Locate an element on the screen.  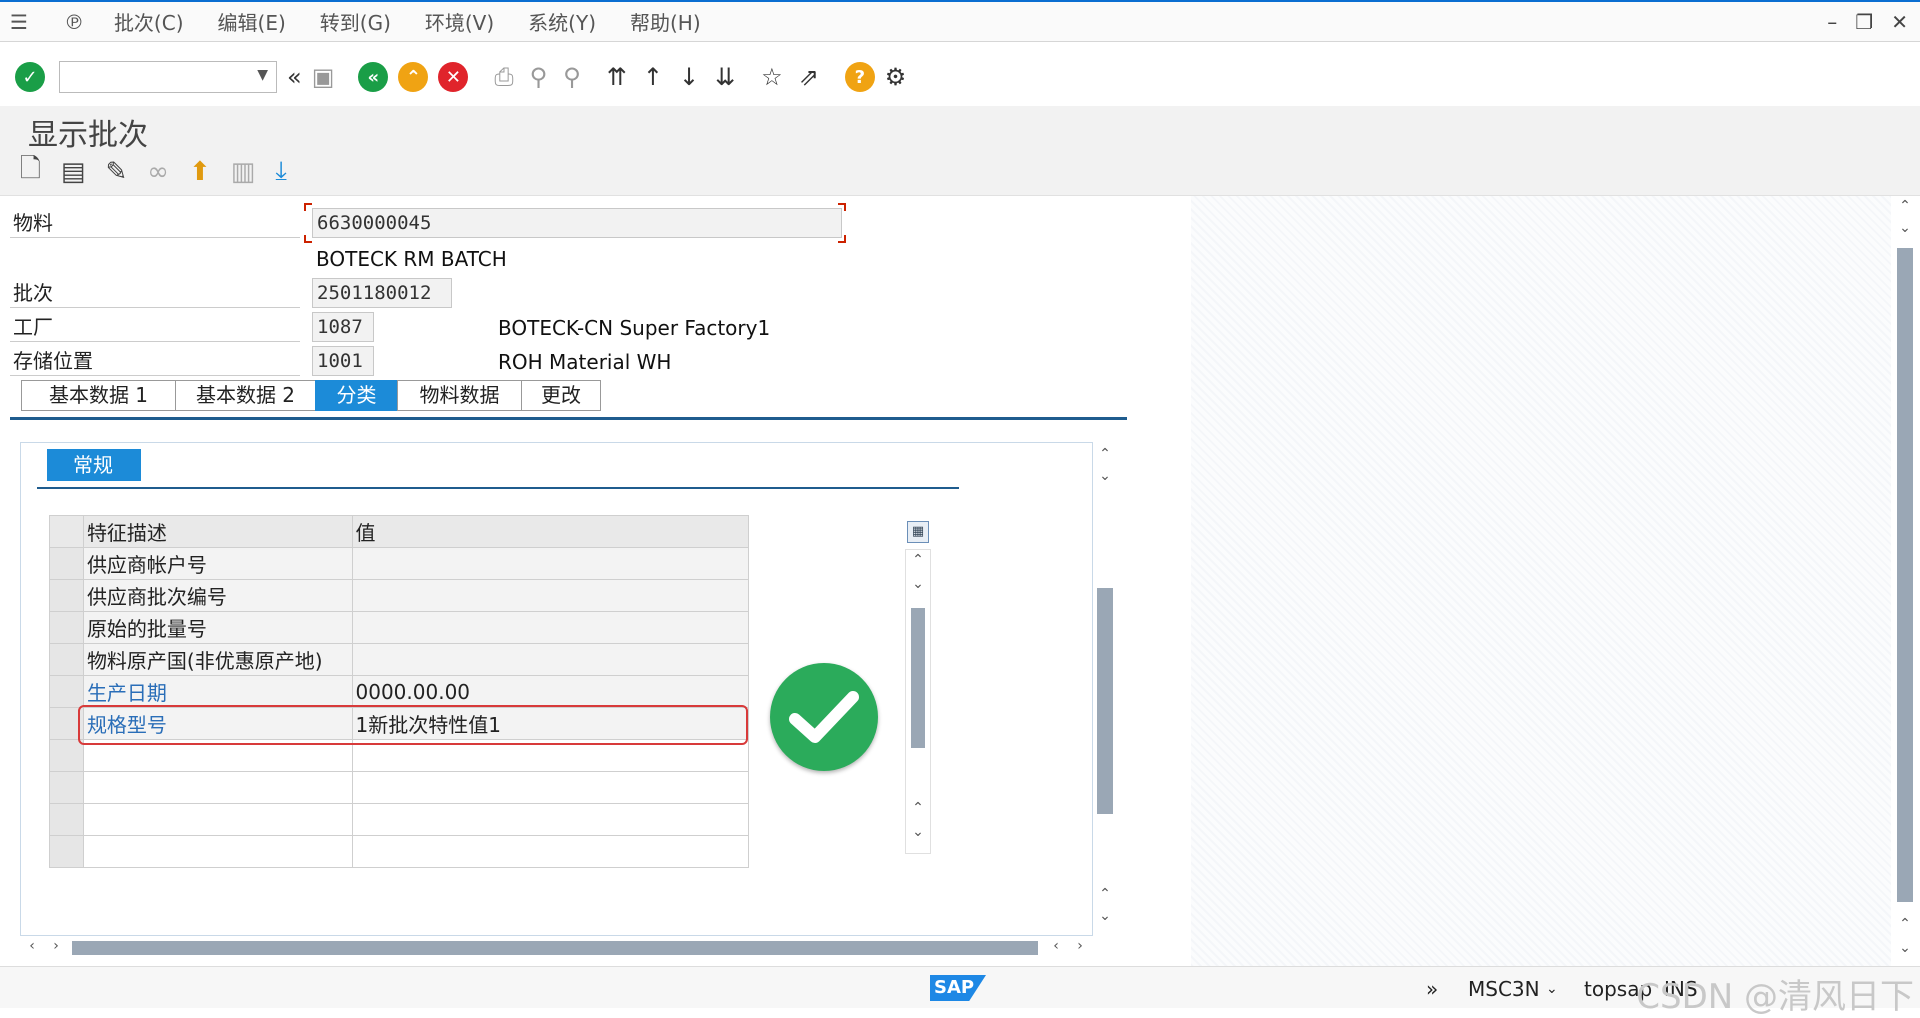
characteristic-value: 0000.00.00 is located at coordinates (550, 691).